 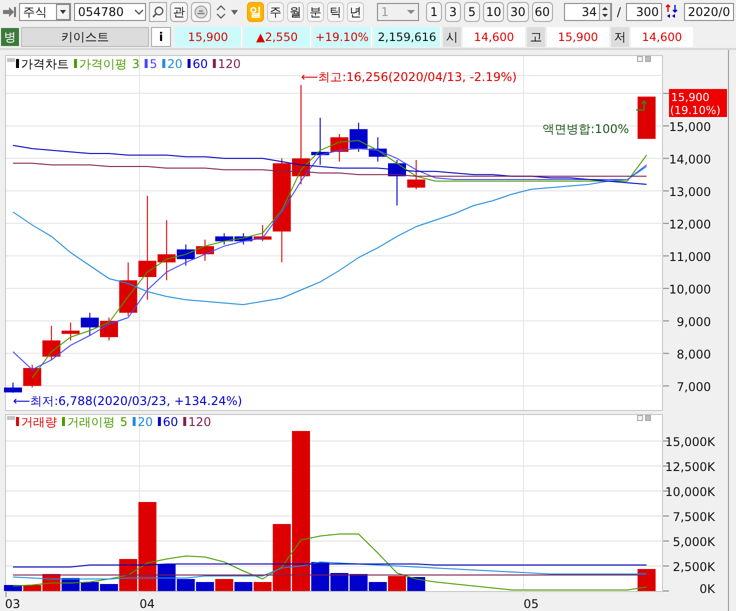 What do you see at coordinates (542, 12) in the screenshot?
I see `interval-button: 60` at bounding box center [542, 12].